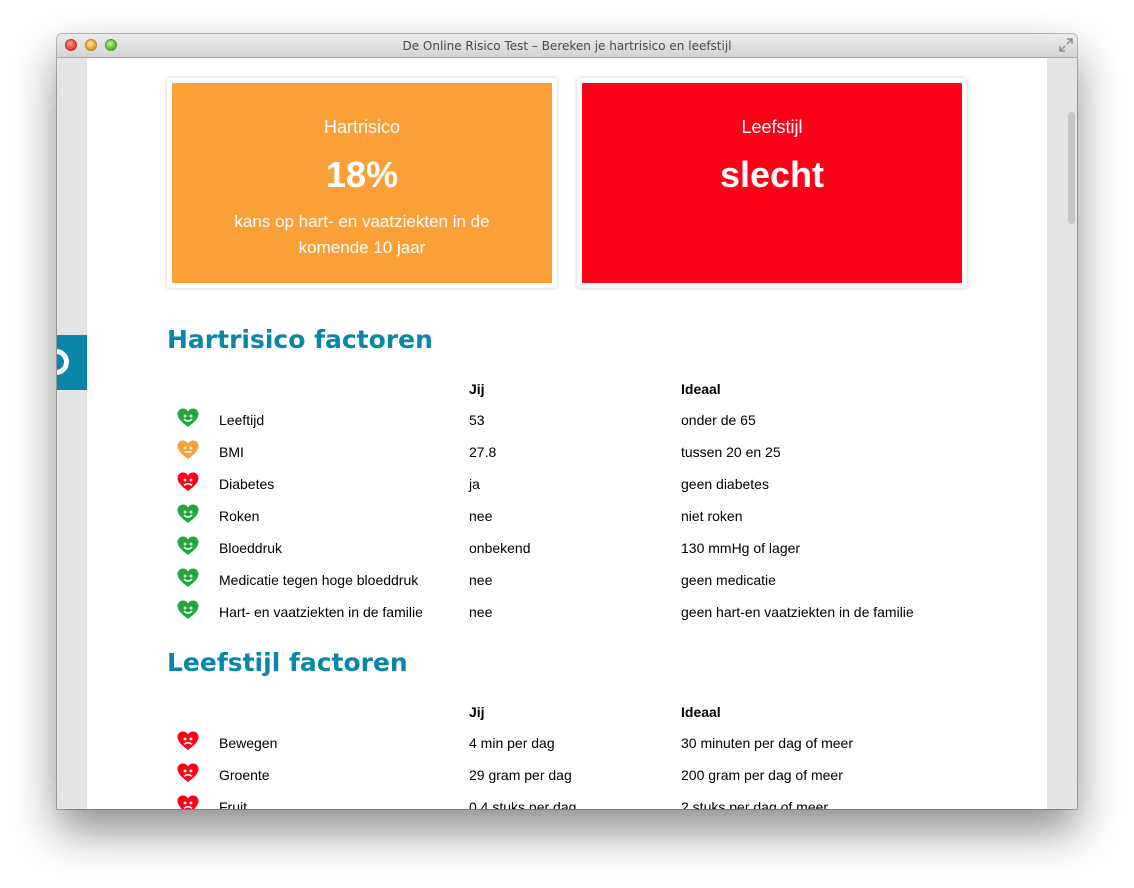  I want to click on factor-ideal-value: geen medicatie, so click(728, 580).